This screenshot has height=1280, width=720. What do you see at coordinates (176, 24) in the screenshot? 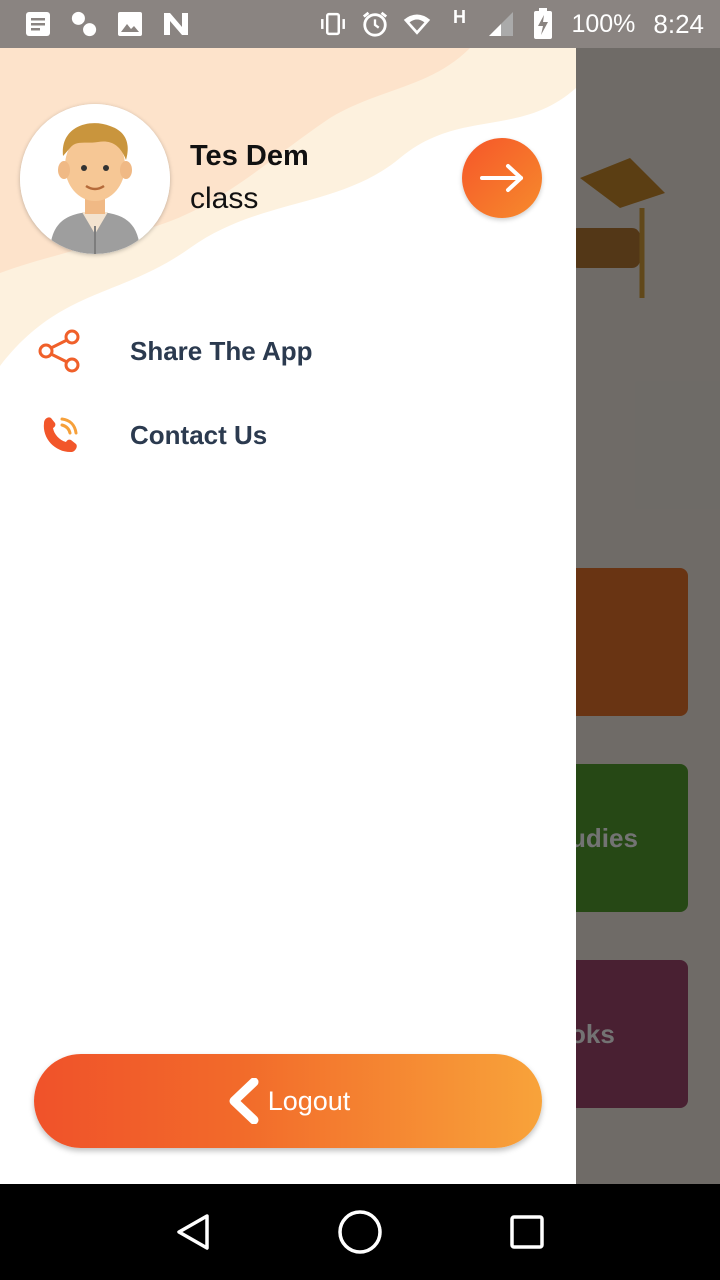
I see `n-icon` at bounding box center [176, 24].